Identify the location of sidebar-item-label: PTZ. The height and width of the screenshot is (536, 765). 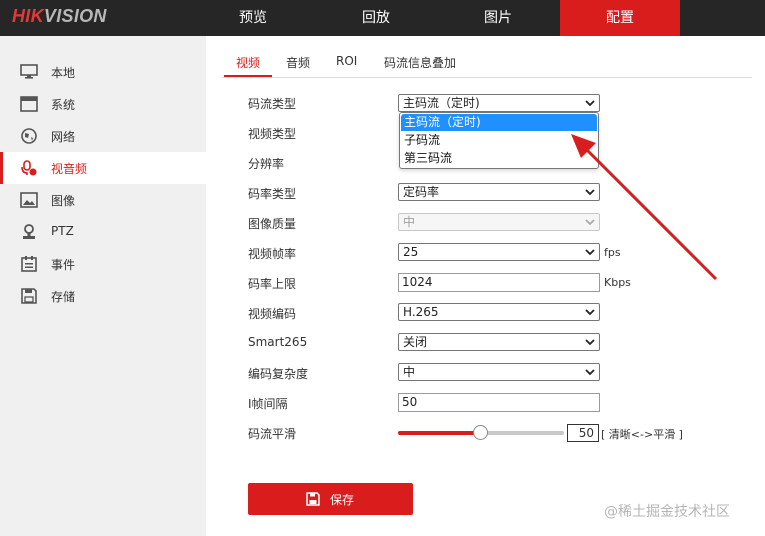
(62, 231).